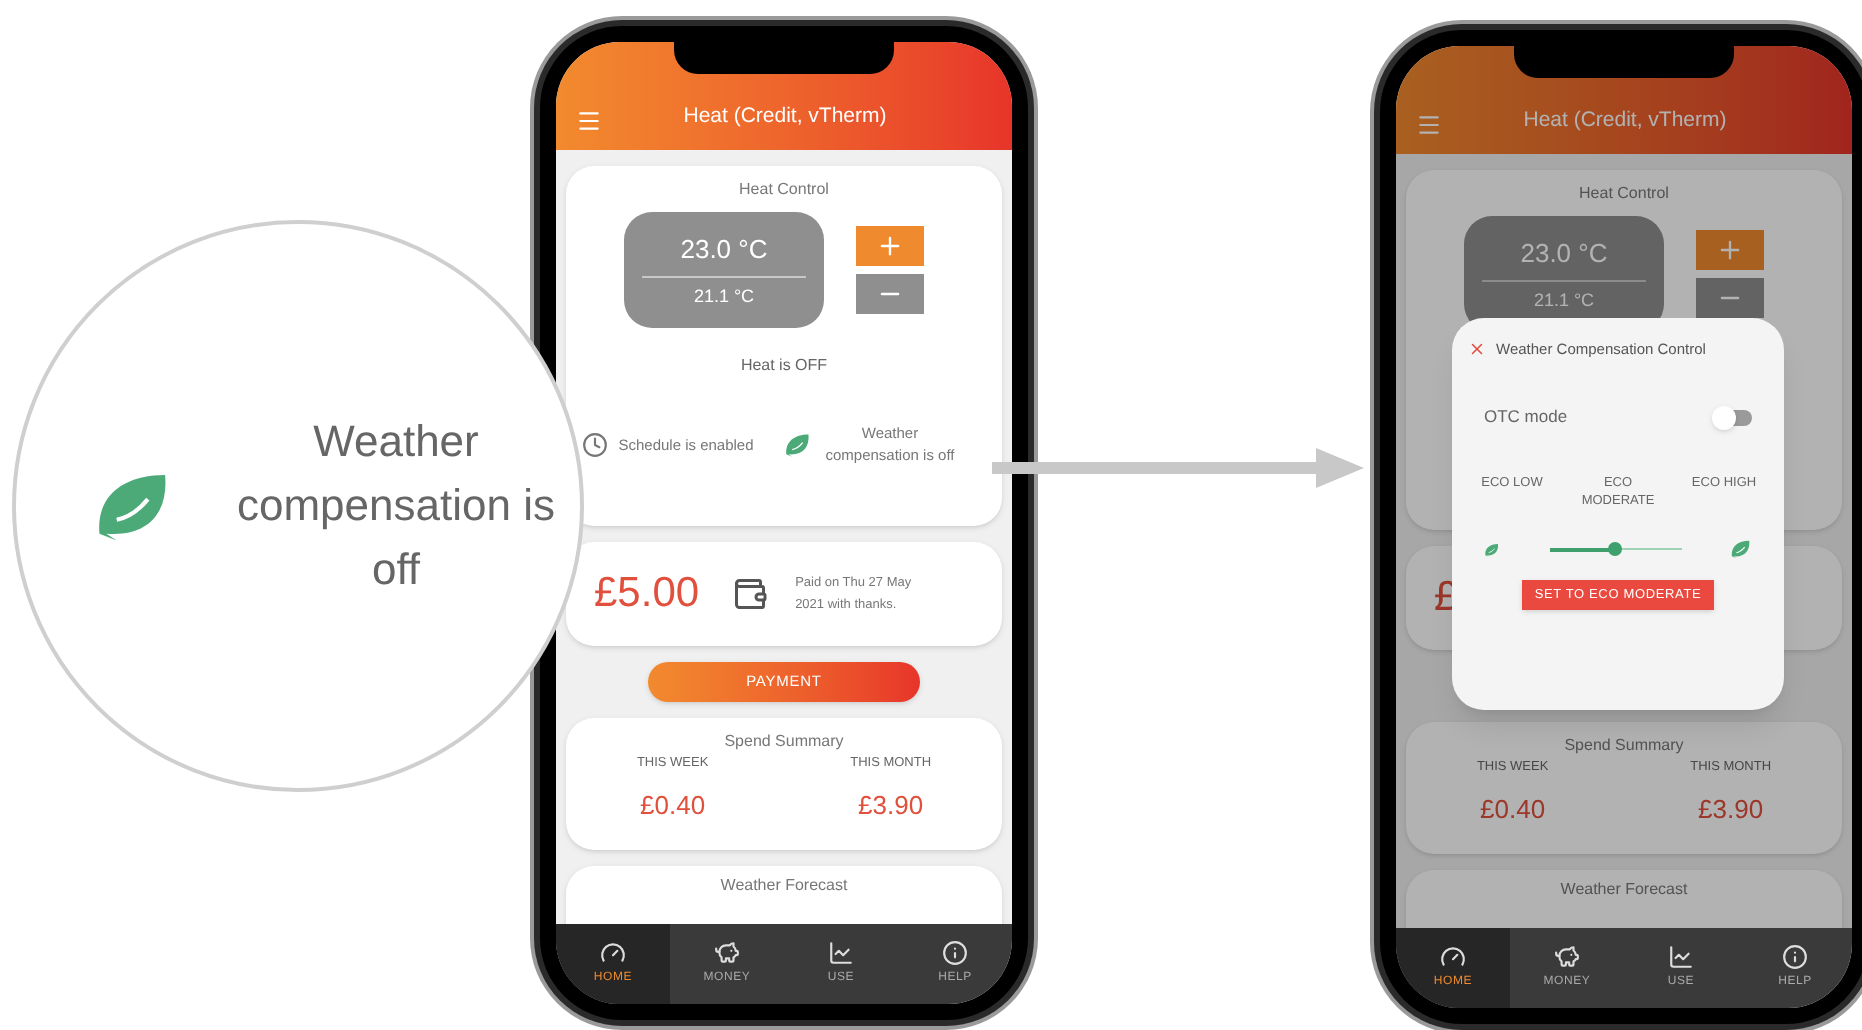 The width and height of the screenshot is (1862, 1030). What do you see at coordinates (1734, 417) in the screenshot?
I see `otc-toggle` at bounding box center [1734, 417].